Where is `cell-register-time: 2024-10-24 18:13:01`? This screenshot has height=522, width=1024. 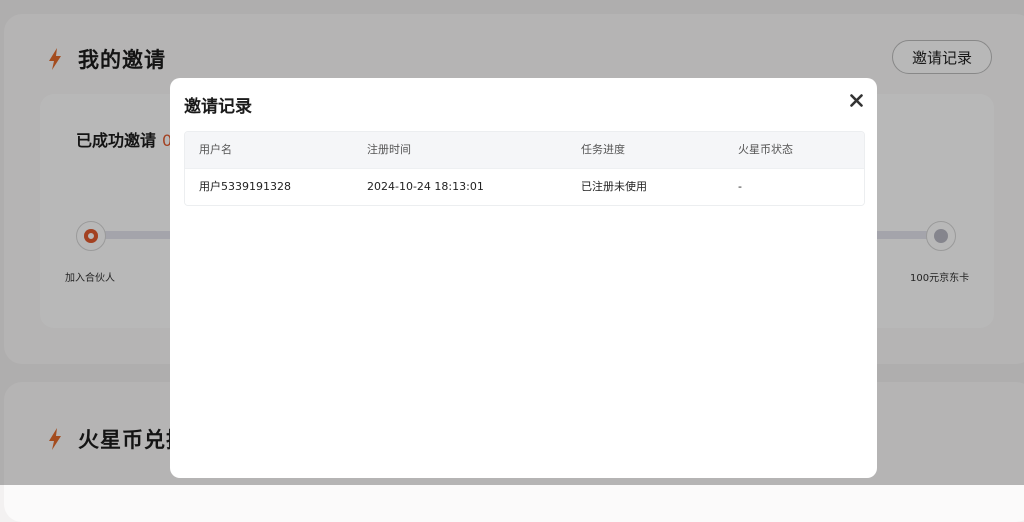
cell-register-time: 2024-10-24 18:13:01 is located at coordinates (425, 186).